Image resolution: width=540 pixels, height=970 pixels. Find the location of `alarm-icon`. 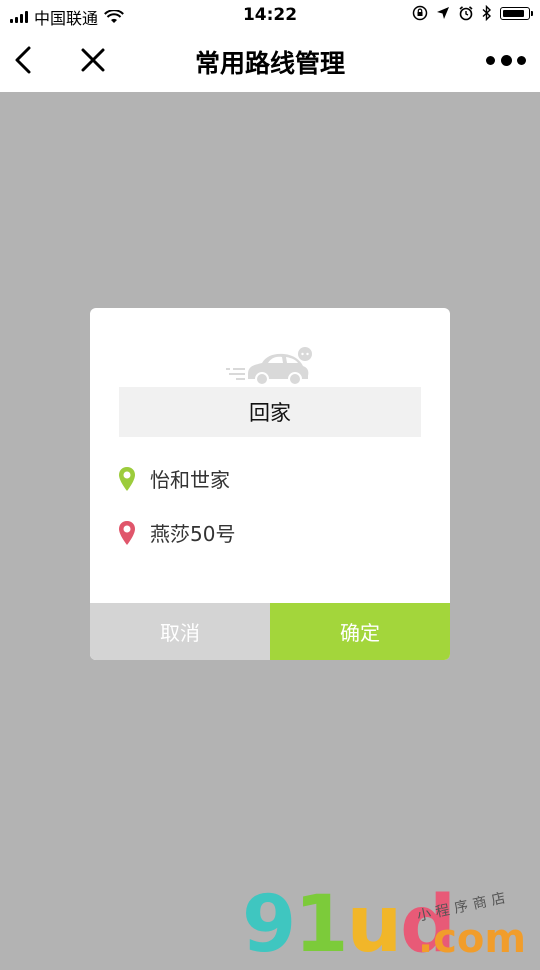

alarm-icon is located at coordinates (466, 13).